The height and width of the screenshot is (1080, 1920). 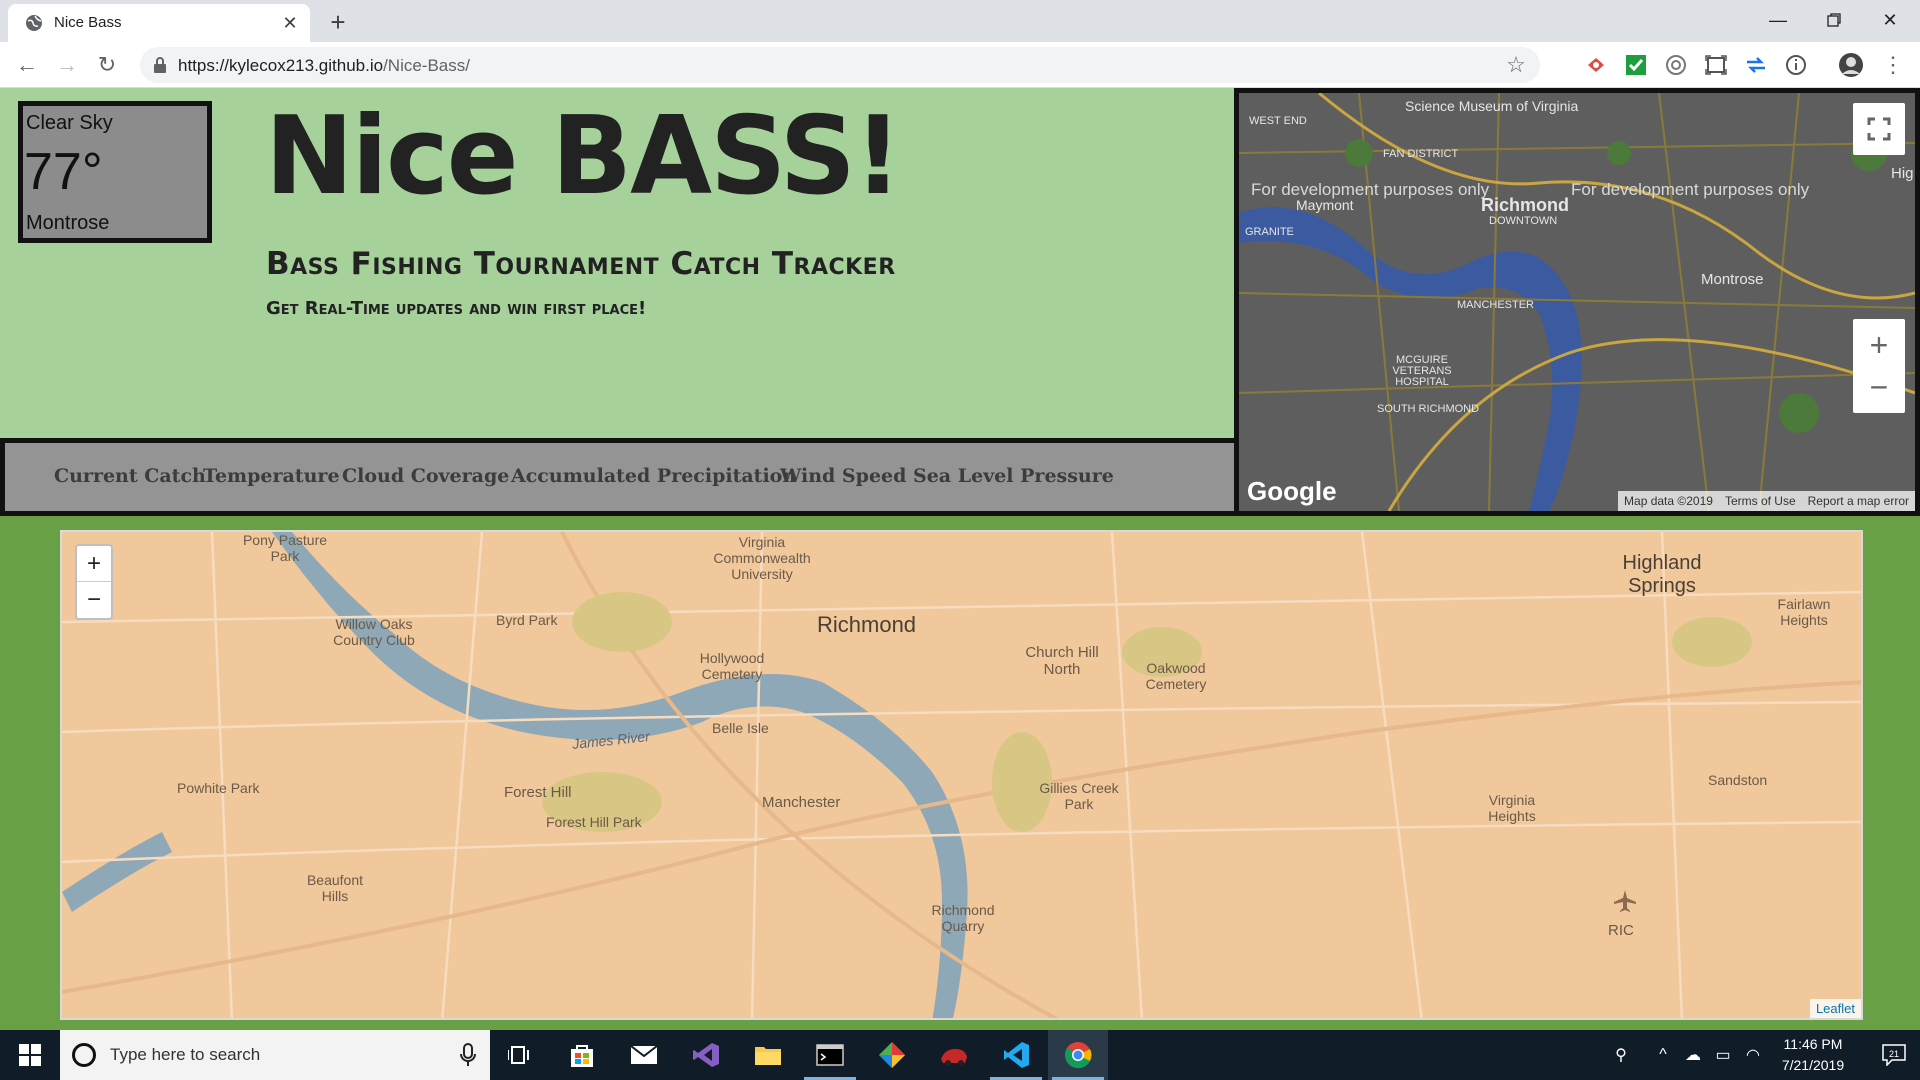 What do you see at coordinates (324, 65) in the screenshot?
I see `url-text: https://kylecox213.github.io/Nice-Bass/` at bounding box center [324, 65].